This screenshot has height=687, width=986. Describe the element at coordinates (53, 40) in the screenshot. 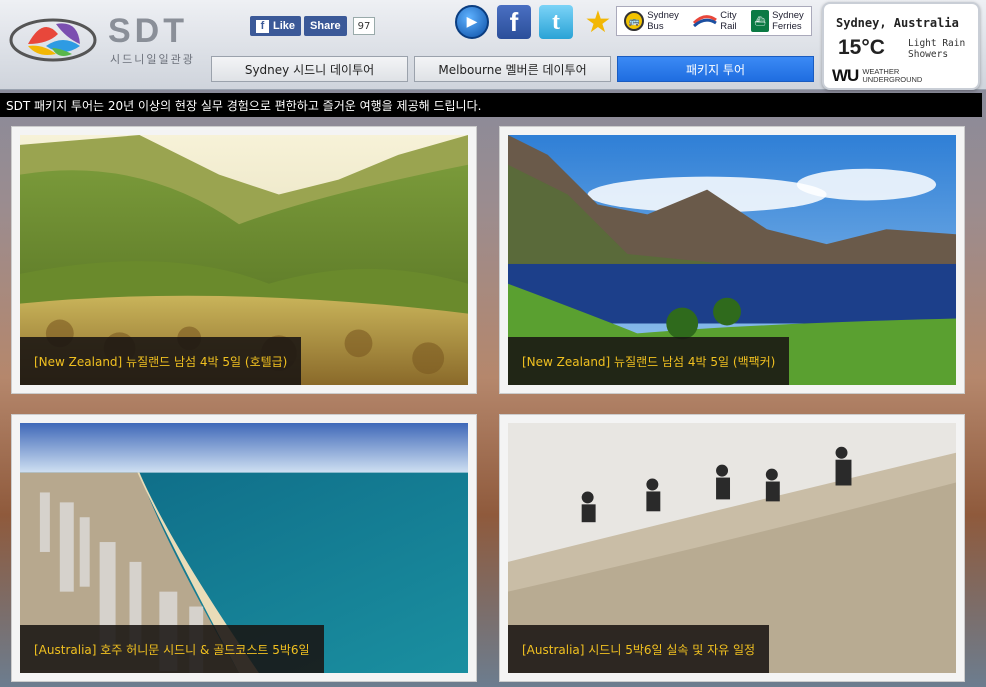

I see `sdt-logo-icon` at that location.